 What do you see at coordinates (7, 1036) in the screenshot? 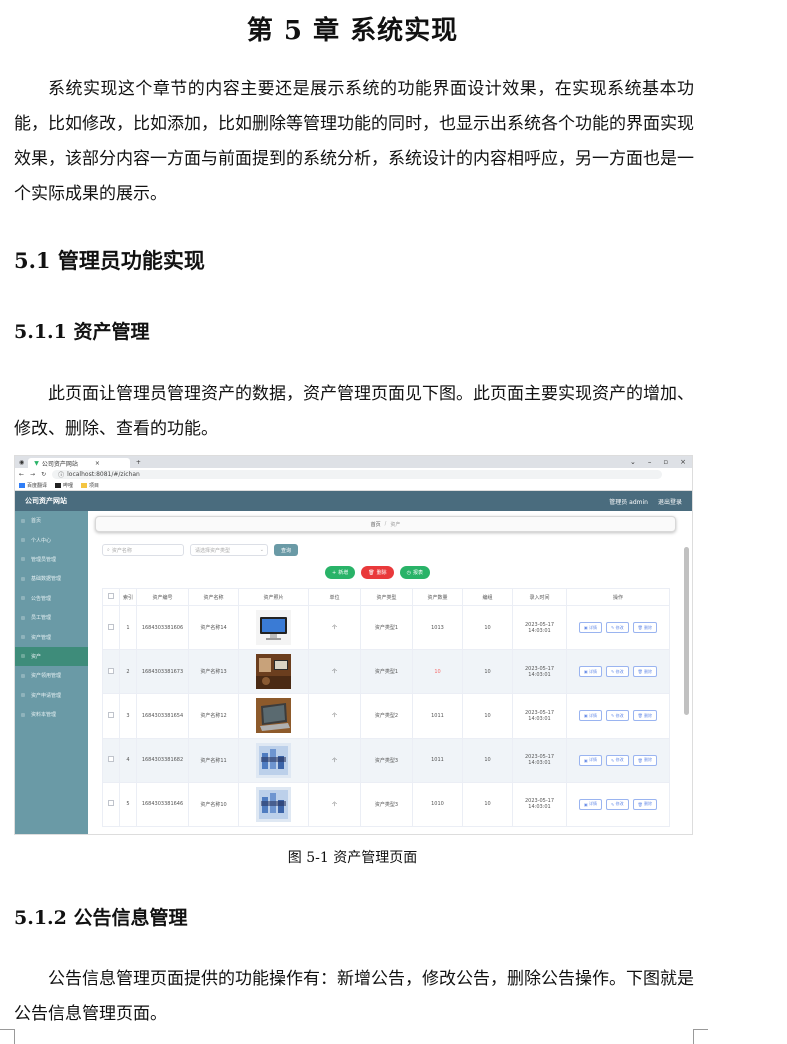
I see `page-corner-mark-left` at bounding box center [7, 1036].